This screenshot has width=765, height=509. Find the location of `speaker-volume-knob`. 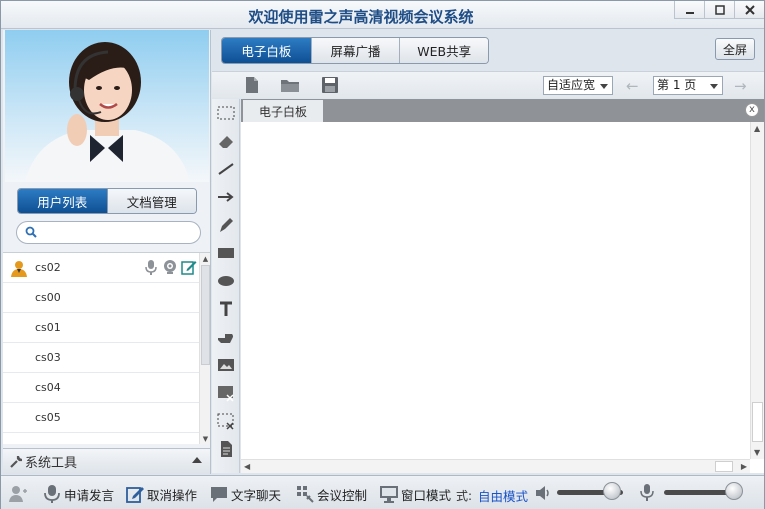

speaker-volume-knob is located at coordinates (612, 491).